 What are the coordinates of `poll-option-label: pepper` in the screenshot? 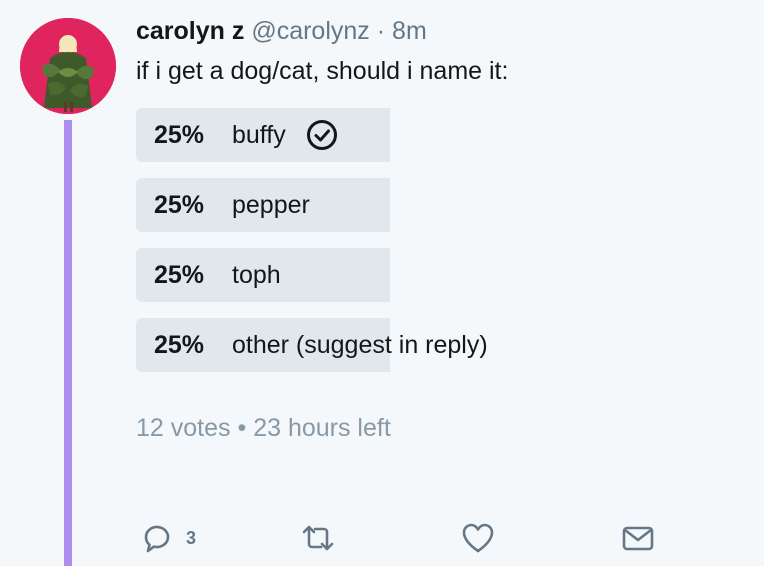 It's located at (271, 204).